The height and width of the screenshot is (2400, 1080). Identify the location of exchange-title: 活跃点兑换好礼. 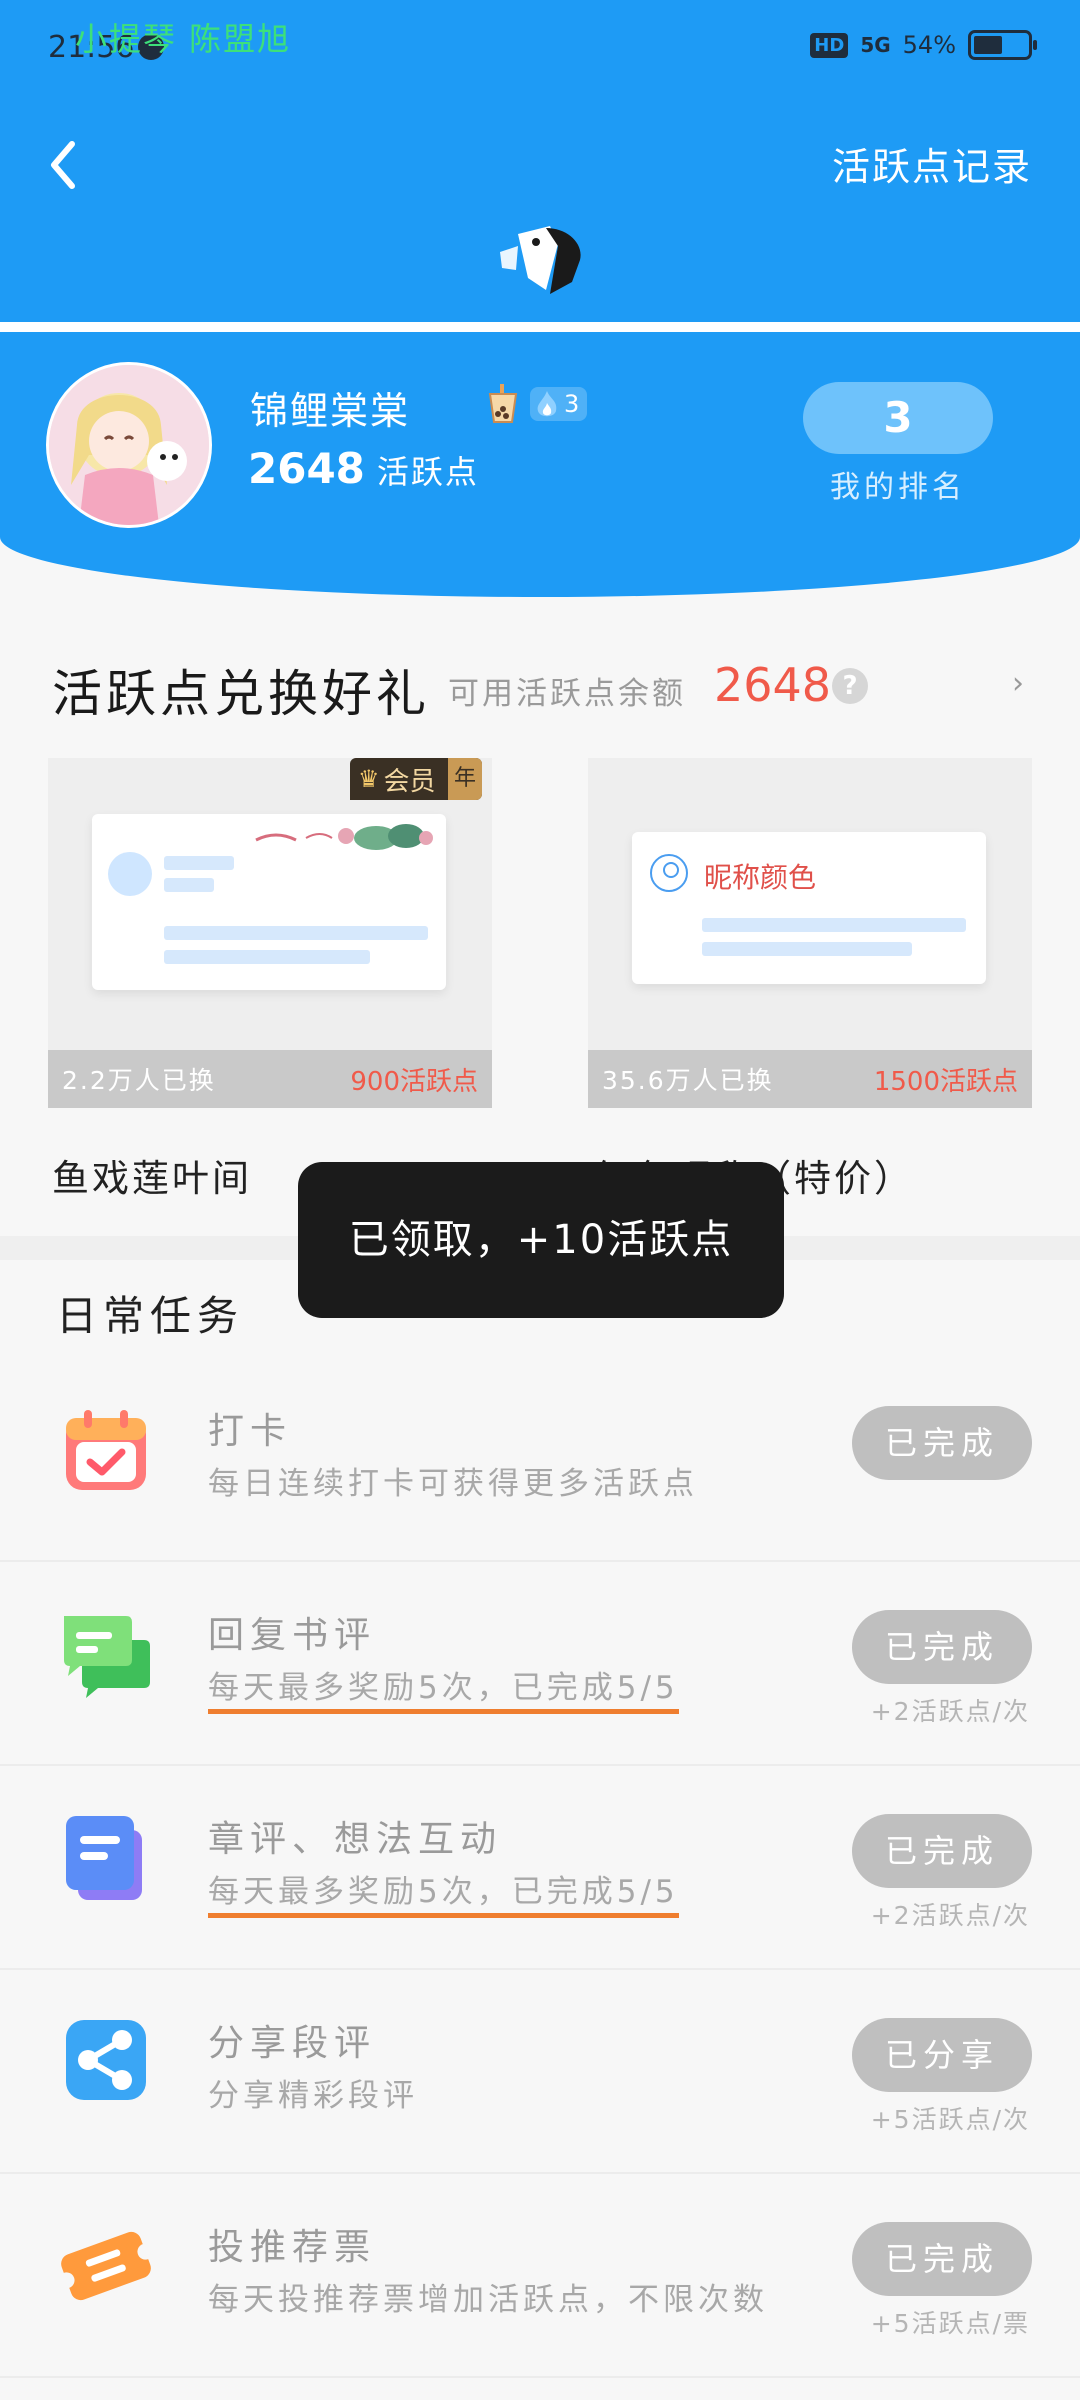
(241, 694).